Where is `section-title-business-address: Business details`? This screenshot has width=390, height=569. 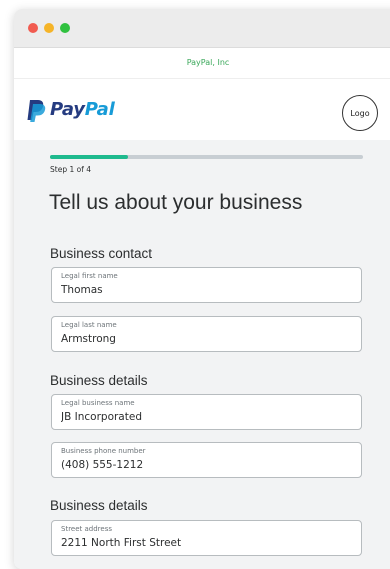 section-title-business-address: Business details is located at coordinates (99, 505).